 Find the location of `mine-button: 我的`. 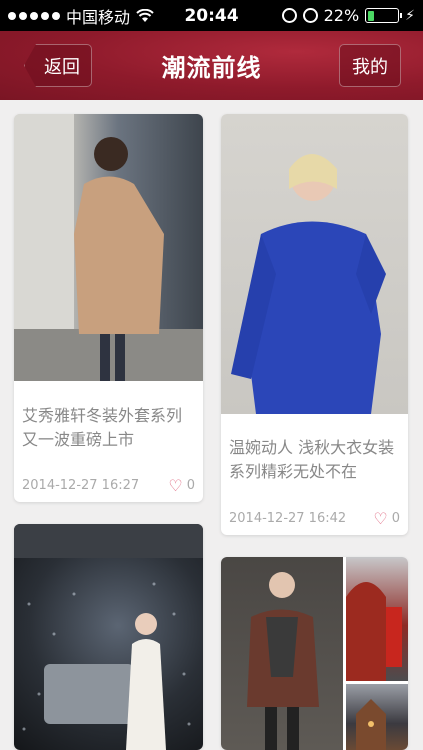

mine-button: 我的 is located at coordinates (370, 65).